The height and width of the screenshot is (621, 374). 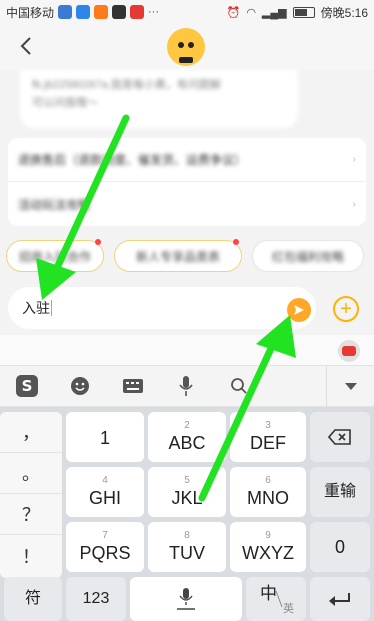 I want to click on key-main-label: 1, so click(x=104, y=438).